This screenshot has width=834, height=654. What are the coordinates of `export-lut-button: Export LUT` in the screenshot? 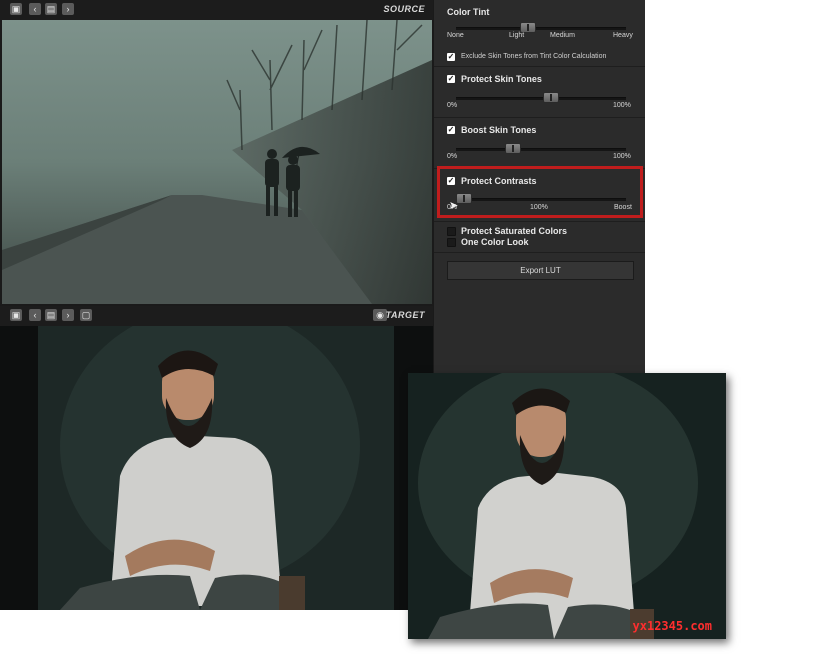 It's located at (540, 270).